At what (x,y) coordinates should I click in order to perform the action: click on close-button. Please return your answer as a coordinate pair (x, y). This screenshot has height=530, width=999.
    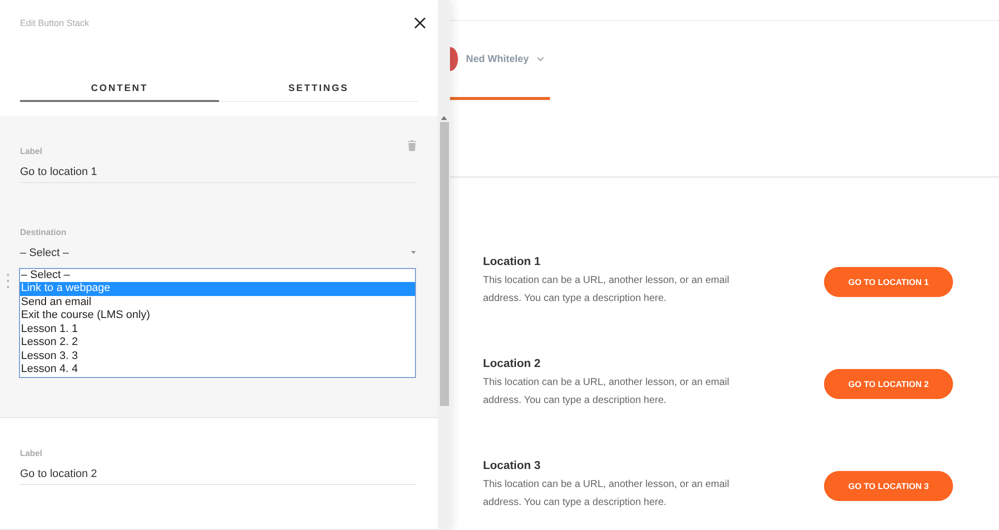
    Looking at the image, I should click on (420, 23).